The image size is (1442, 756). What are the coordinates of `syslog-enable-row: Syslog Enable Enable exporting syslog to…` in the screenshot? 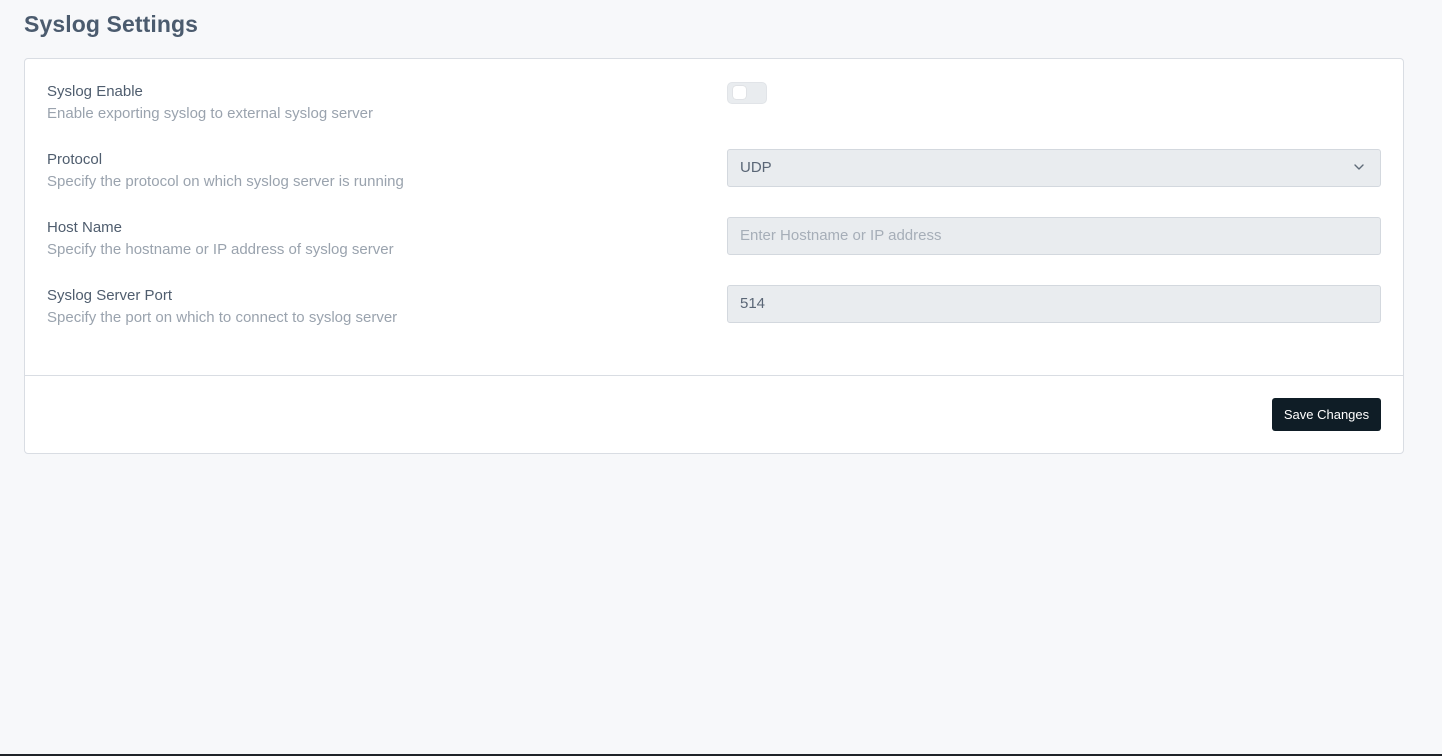 It's located at (714, 102).